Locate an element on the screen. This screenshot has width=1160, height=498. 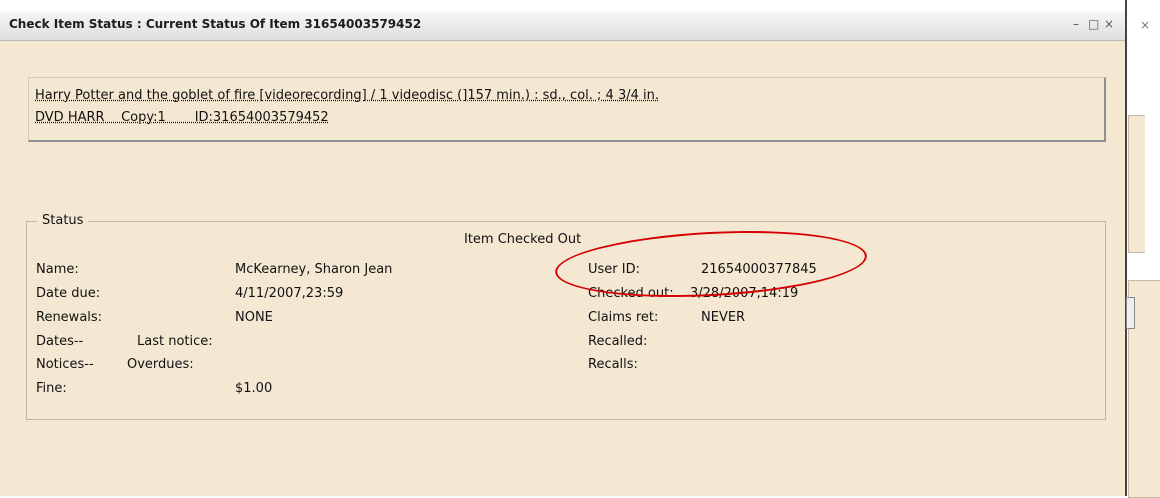
name-label: Name: is located at coordinates (57, 269).